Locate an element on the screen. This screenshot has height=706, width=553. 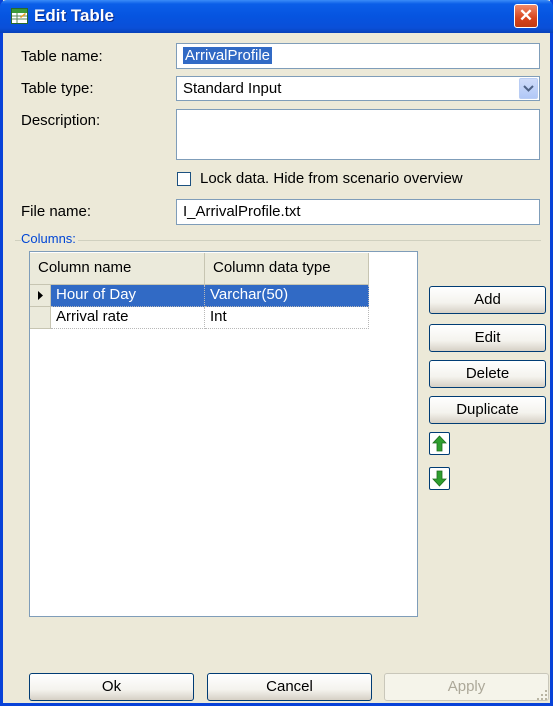
table-name-value: ArrivalProfile is located at coordinates (228, 55).